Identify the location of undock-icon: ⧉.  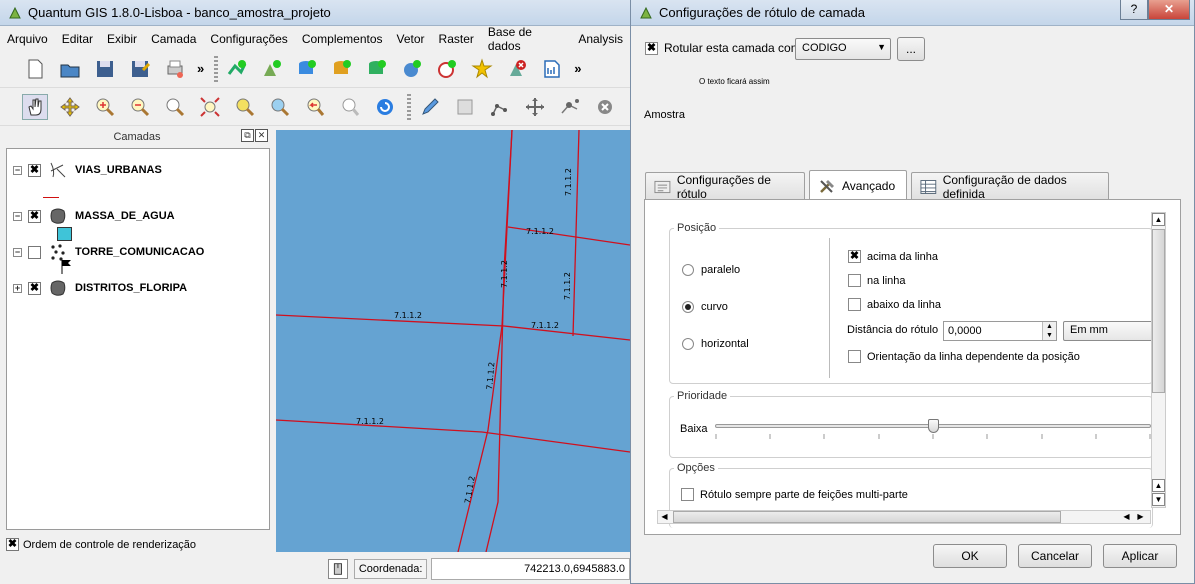
(247, 135).